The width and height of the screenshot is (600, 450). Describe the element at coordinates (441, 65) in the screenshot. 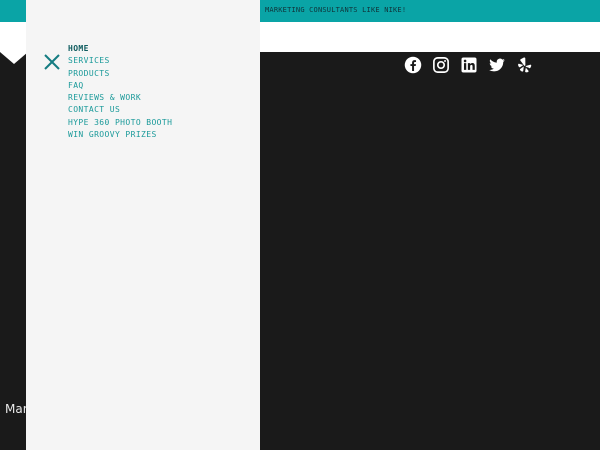

I see `instagram-icon` at that location.